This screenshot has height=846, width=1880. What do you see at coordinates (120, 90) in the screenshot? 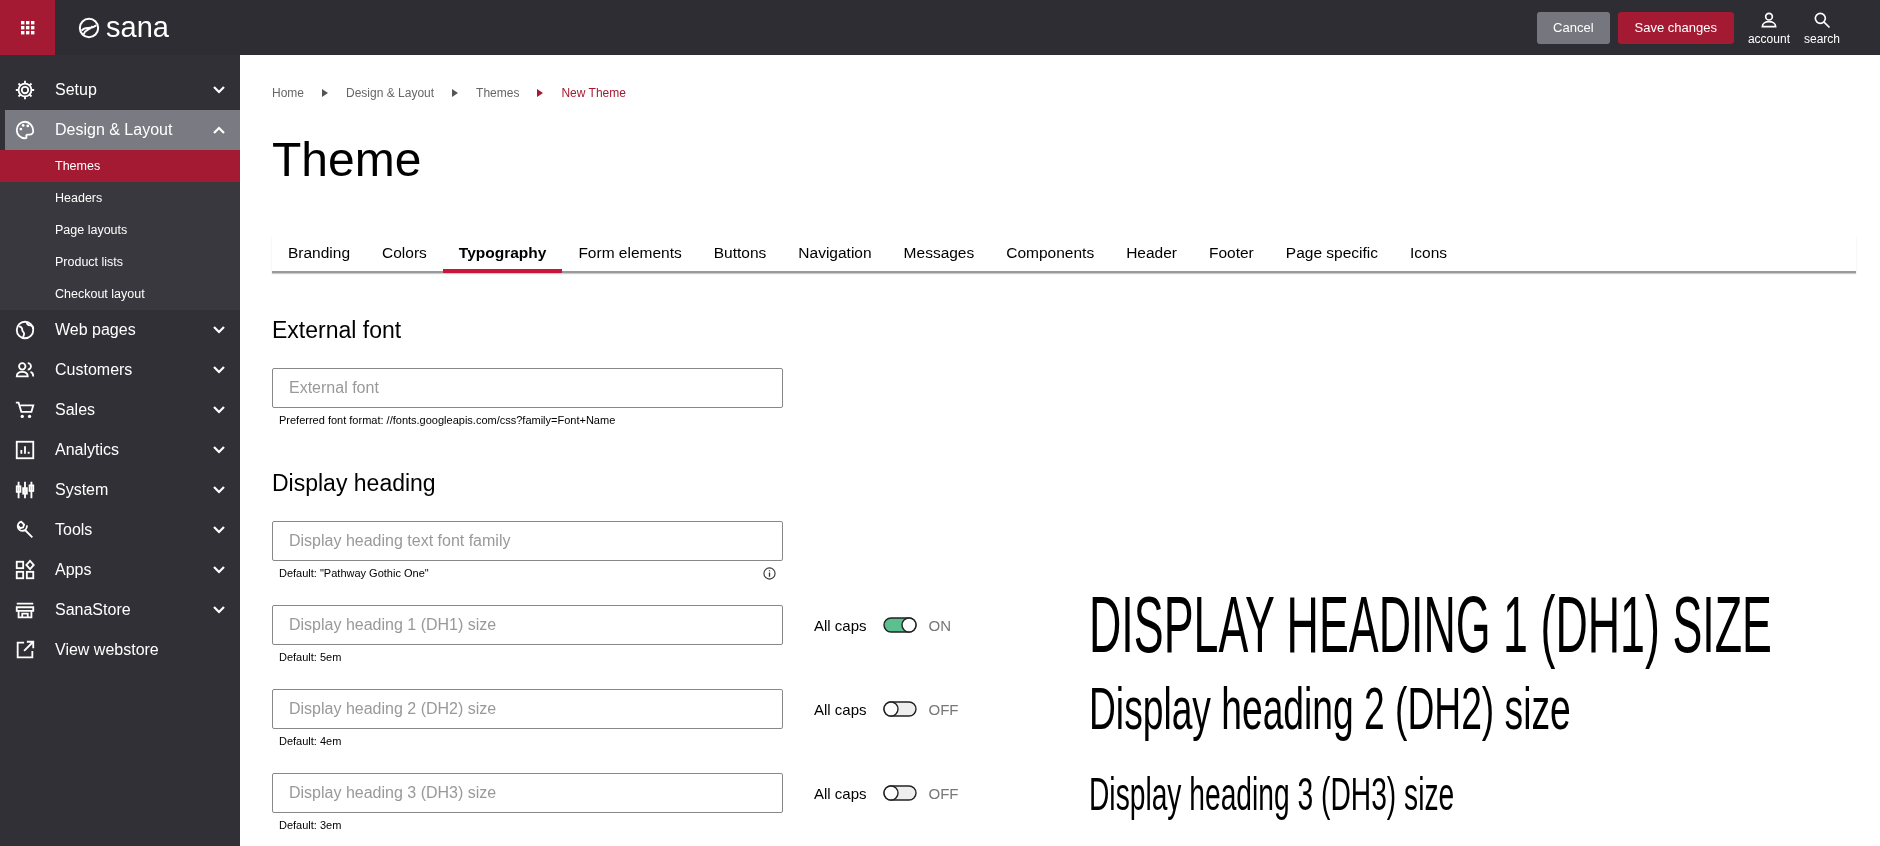
I see `sidebar-item: Setup` at bounding box center [120, 90].